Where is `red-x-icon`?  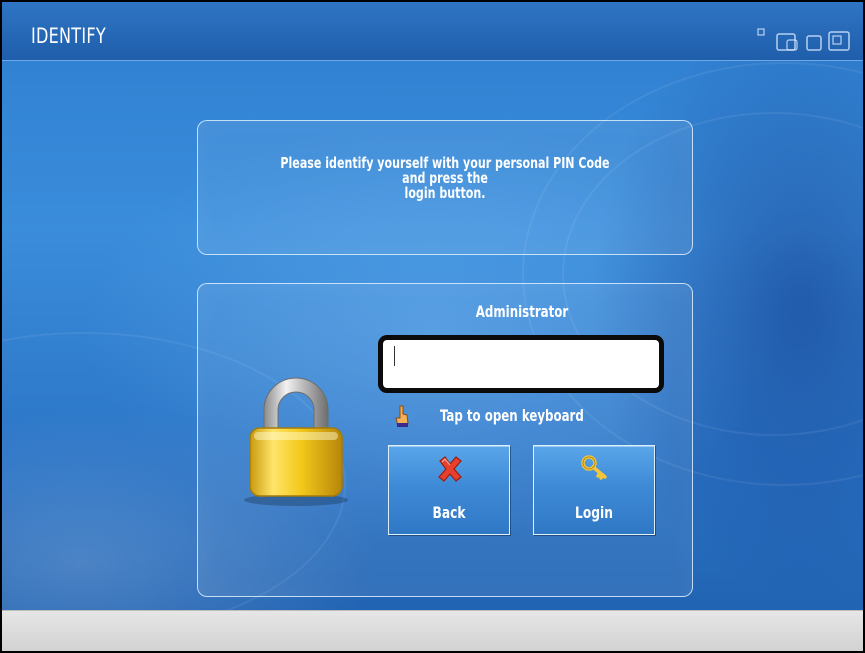 red-x-icon is located at coordinates (450, 469).